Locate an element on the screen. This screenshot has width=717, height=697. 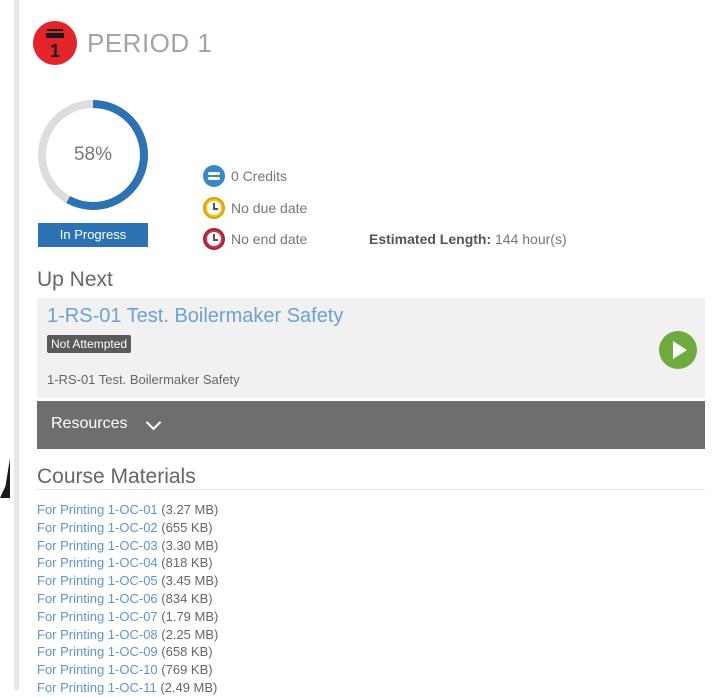
period-badge-number: 1 is located at coordinates (55, 51).